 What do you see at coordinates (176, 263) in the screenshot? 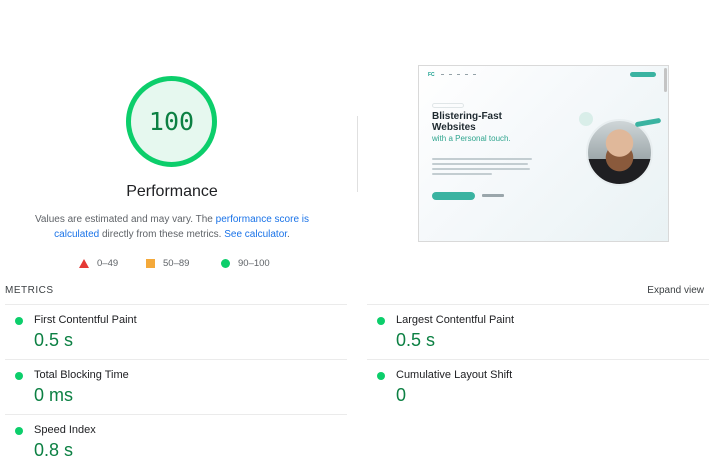
I see `legend-label-average: 50–89` at bounding box center [176, 263].